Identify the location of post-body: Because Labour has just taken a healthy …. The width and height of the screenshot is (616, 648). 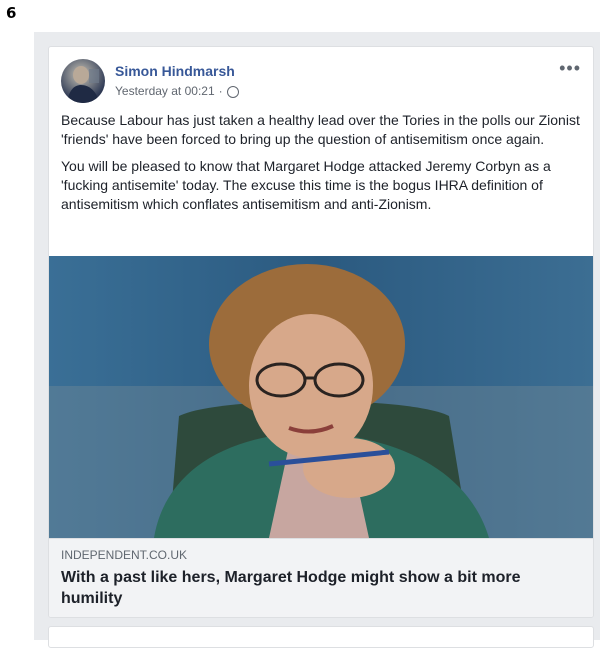
(322, 166).